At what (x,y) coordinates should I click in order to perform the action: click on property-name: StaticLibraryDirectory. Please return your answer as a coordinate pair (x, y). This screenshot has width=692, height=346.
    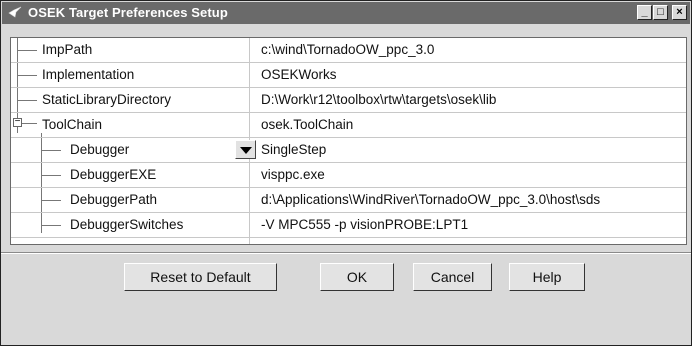
    Looking at the image, I should click on (107, 99).